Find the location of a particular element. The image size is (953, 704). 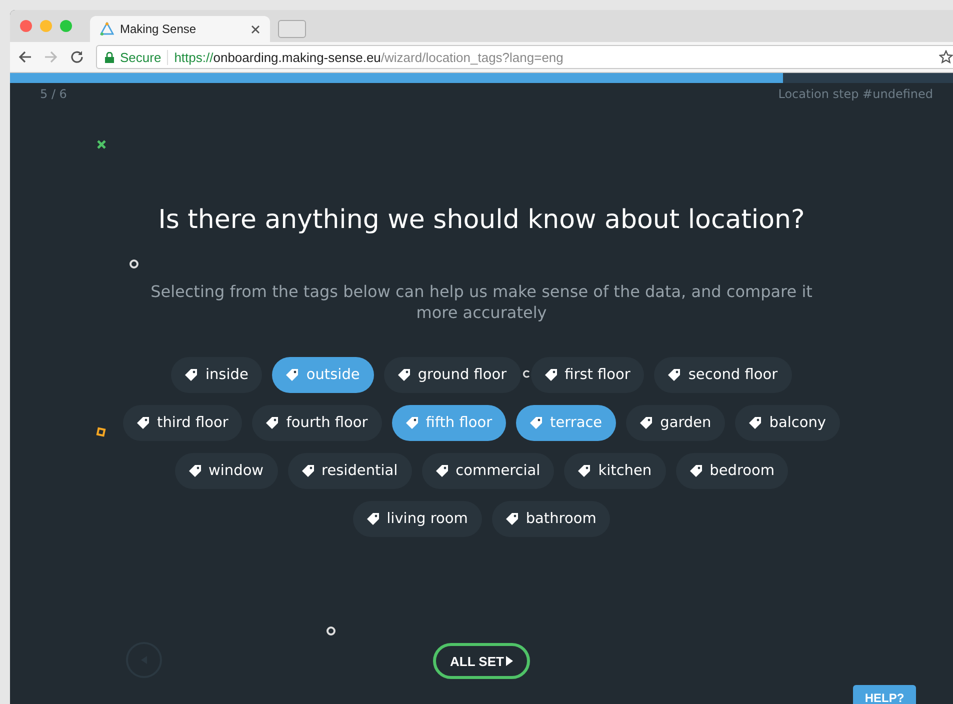

address-bar: Secure https://onboarding.making-sense.eu/wizard/location_tags?lang=eng is located at coordinates (524, 57).